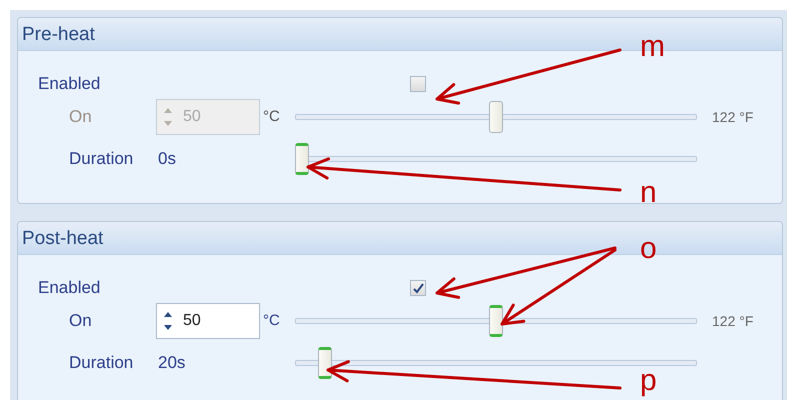  Describe the element at coordinates (648, 249) in the screenshot. I see `annotation-letter: o` at that location.